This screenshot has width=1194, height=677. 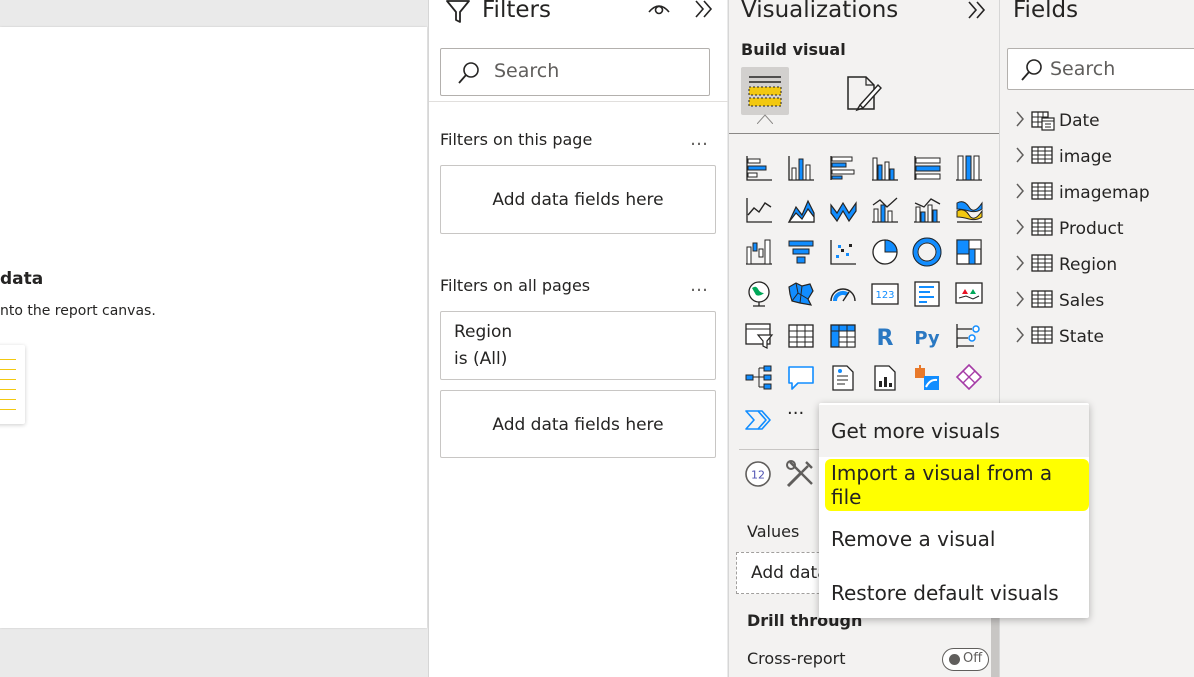 What do you see at coordinates (977, 10) in the screenshot?
I see `collapse-visualizations-icon` at bounding box center [977, 10].